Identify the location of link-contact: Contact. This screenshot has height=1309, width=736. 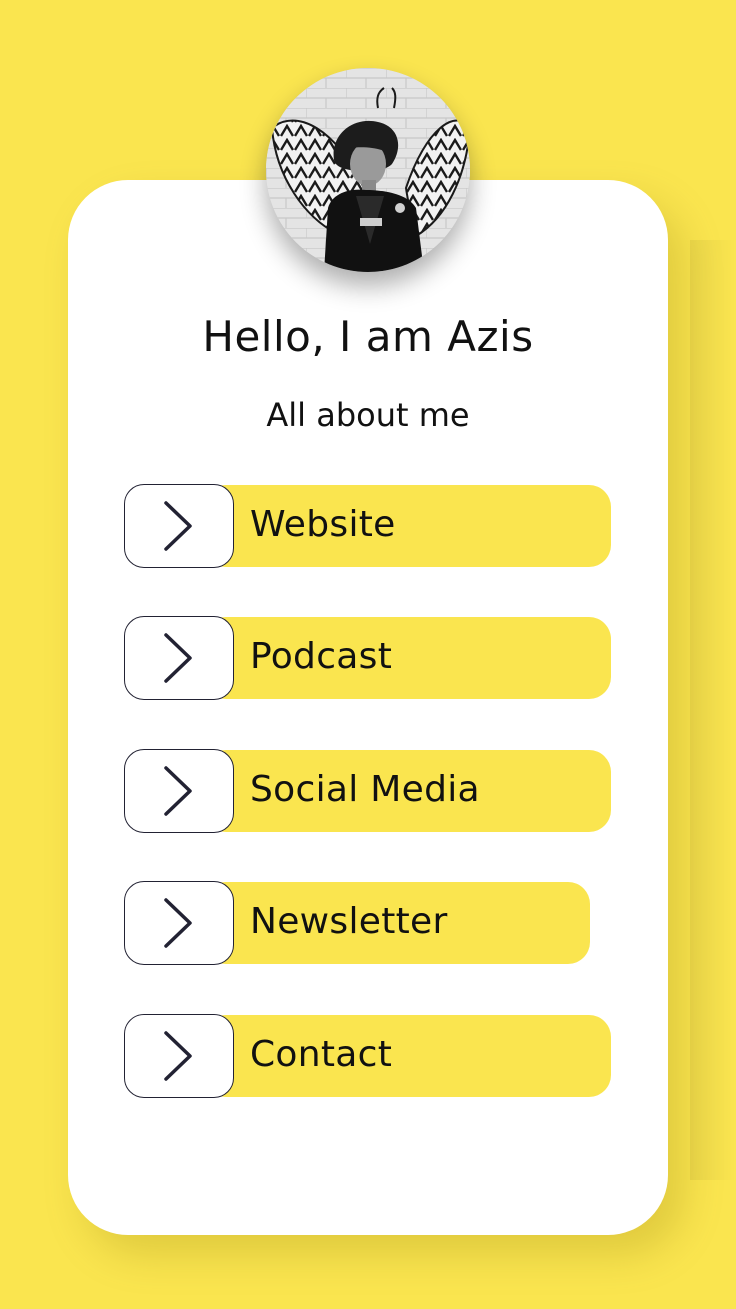
(367, 1056).